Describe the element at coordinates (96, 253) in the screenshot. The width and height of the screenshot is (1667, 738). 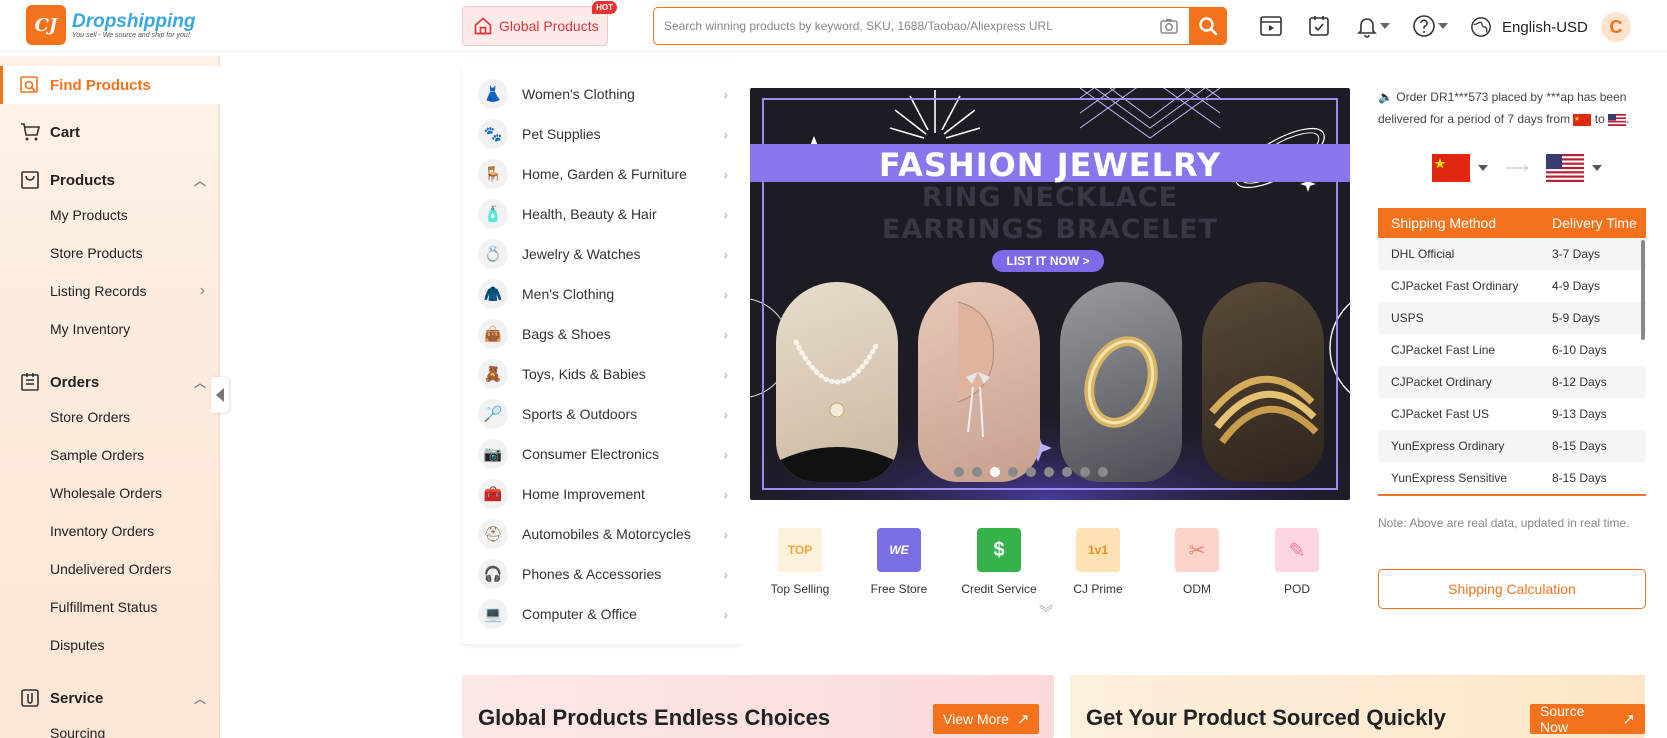
I see `sidebar-subitem-store-products: Store Products` at that location.